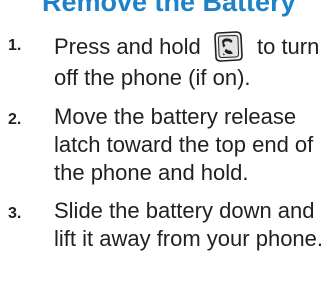  I want to click on step-number: 3., so click(15, 213).